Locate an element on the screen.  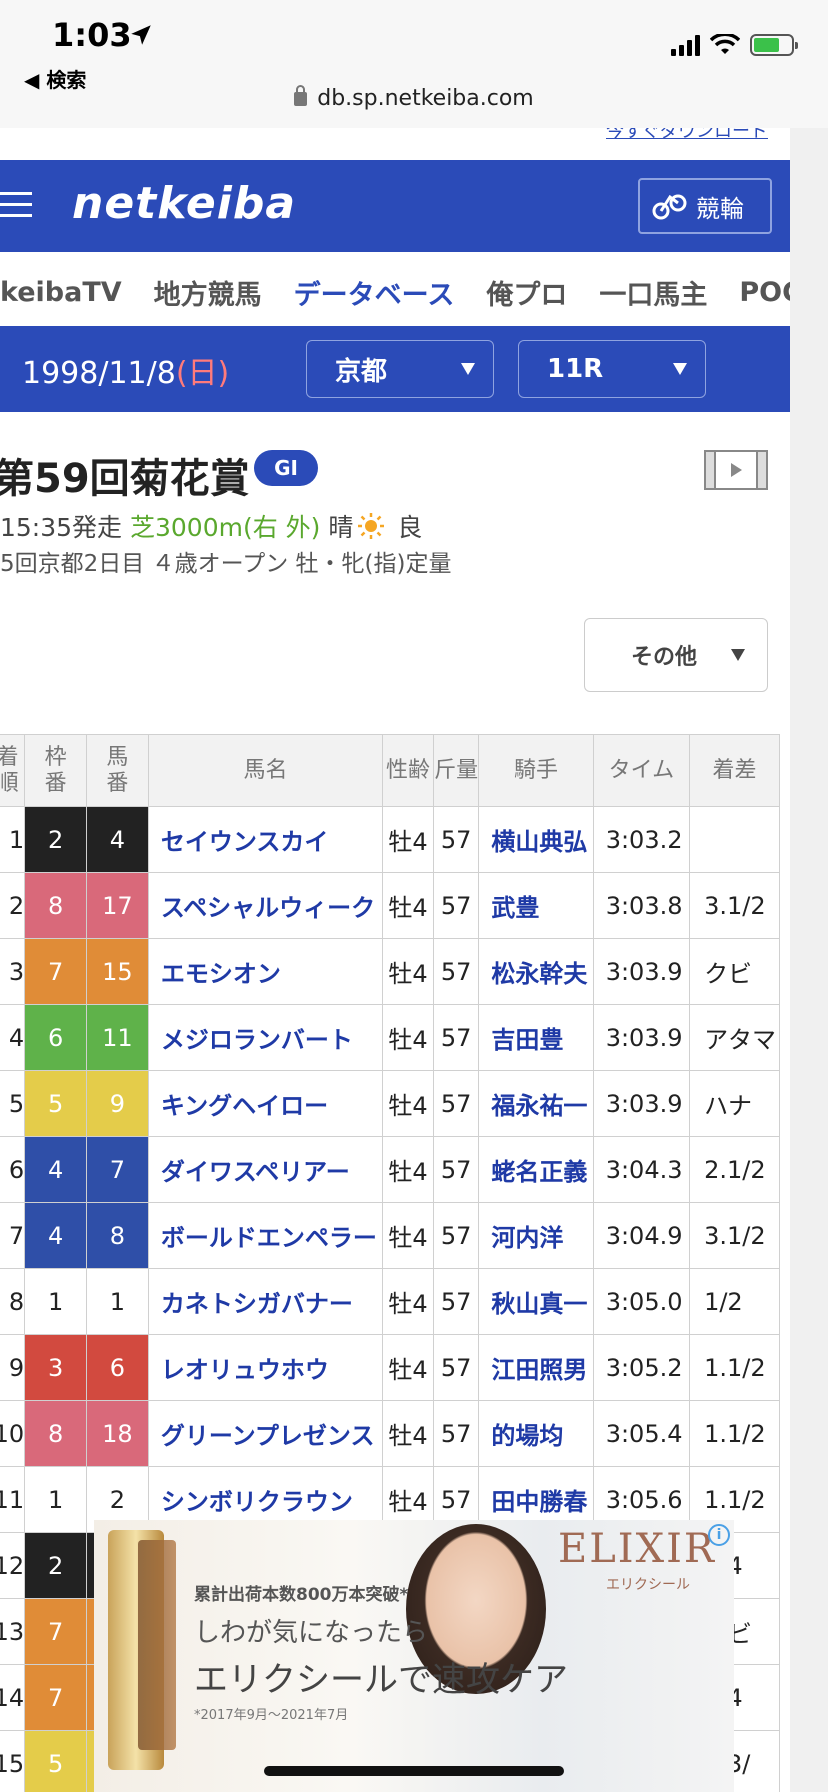
address-bar: db.sp.netkeiba.com is located at coordinates (414, 98).